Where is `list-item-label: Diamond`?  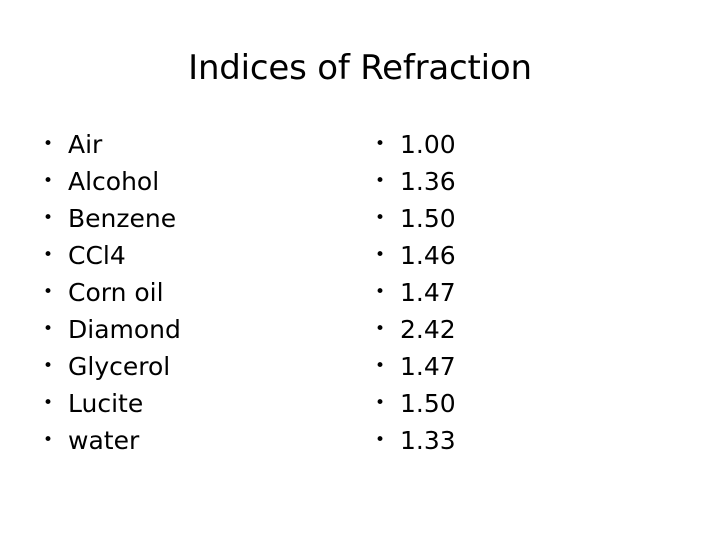
list-item-label: Diamond is located at coordinates (124, 329).